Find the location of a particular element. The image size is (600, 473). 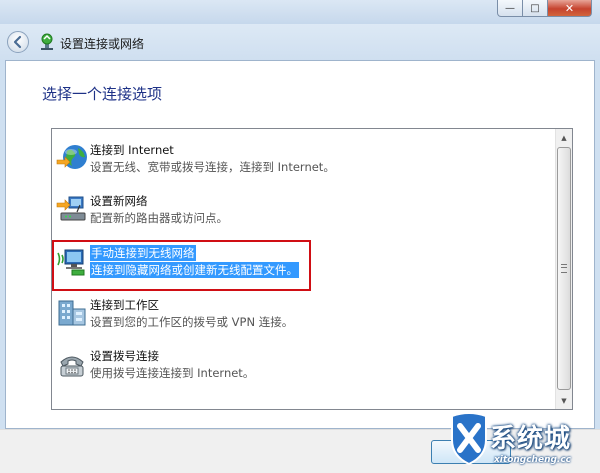

option-connect-internet: 连接到 Internet 设置无线、宽带或拨号连接，连接到 Internet。 is located at coordinates (302, 161).